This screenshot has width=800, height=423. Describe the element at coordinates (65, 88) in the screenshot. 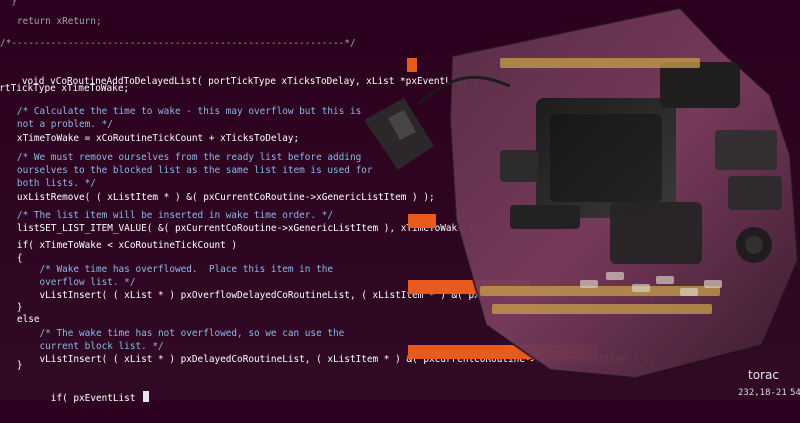

I see `code-line: portTickType xTimeToWake;` at that location.